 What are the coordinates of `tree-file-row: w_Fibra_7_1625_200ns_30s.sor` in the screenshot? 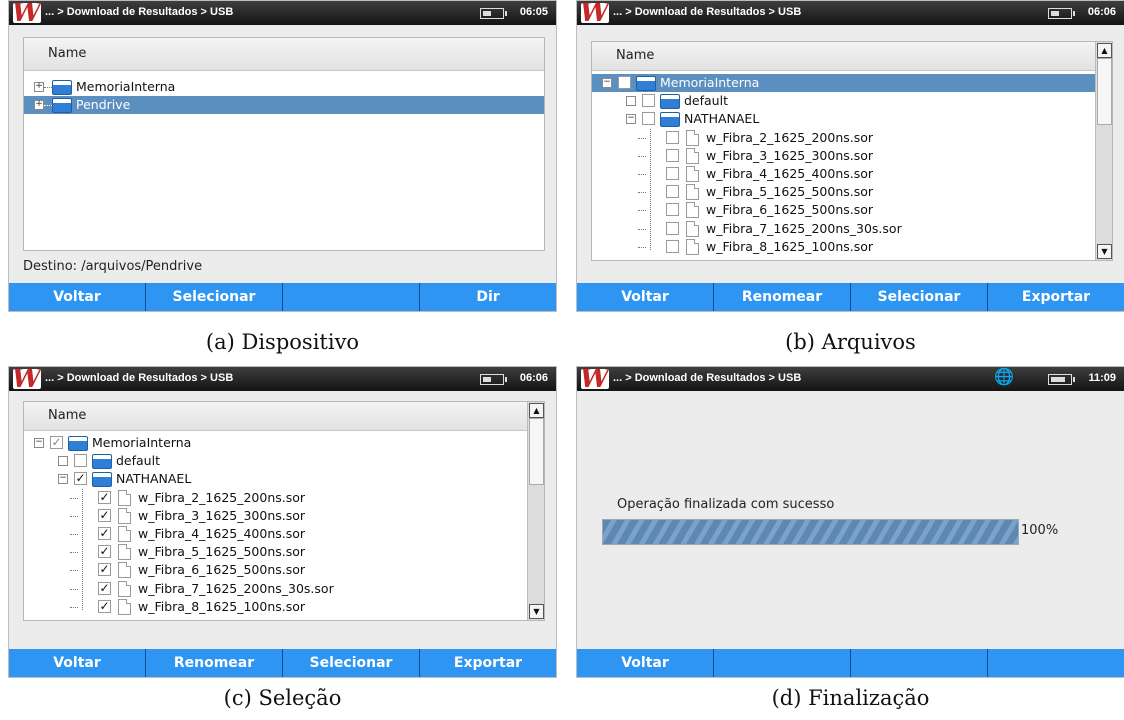 It's located at (843, 229).